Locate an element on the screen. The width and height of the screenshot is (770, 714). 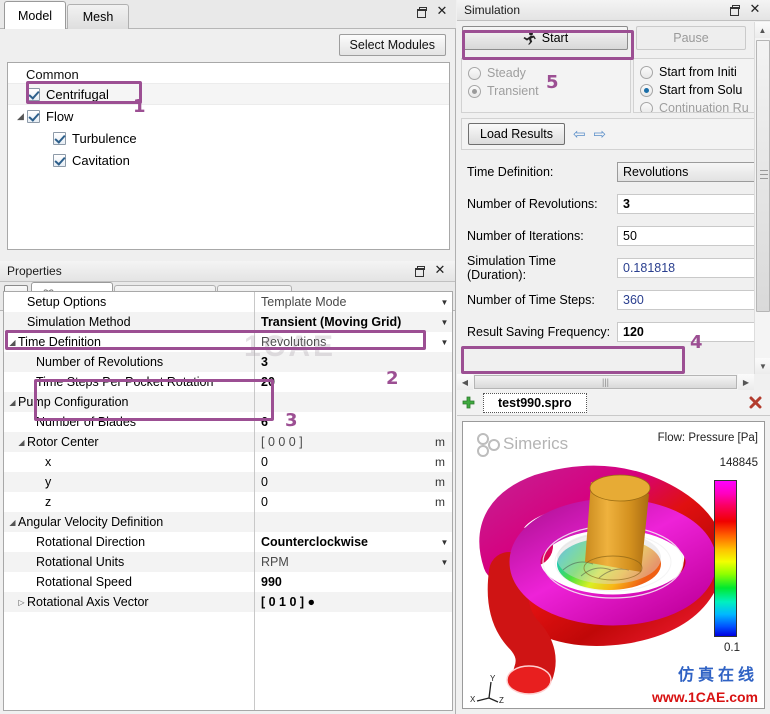
file-tab: test990.spro is located at coordinates (535, 402).